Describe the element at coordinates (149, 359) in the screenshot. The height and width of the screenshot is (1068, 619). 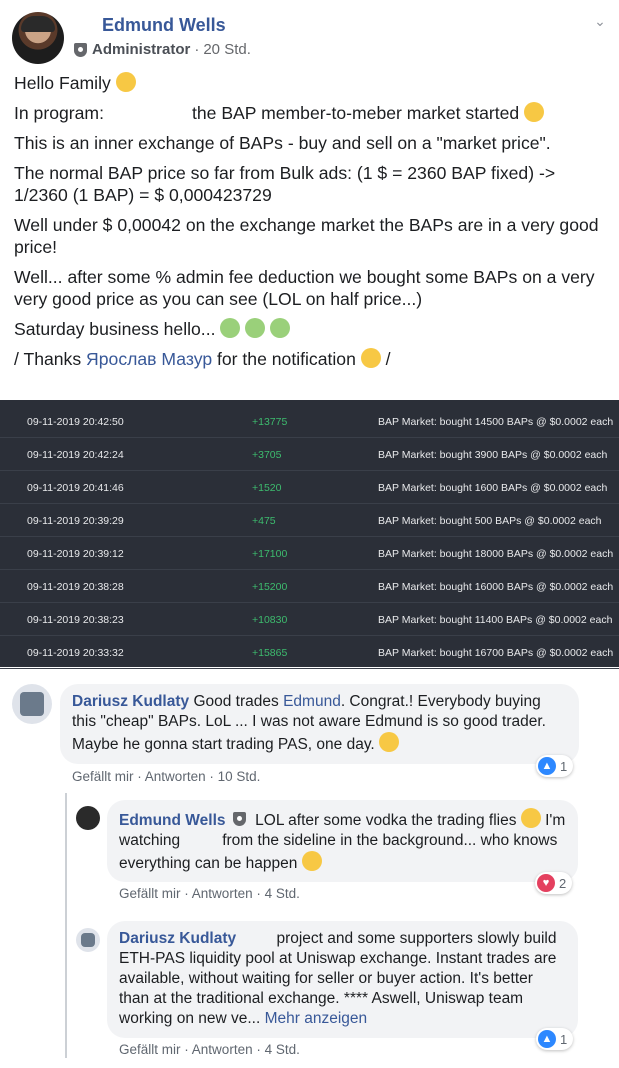
I see `mention-link: Ярослав Мазур` at that location.